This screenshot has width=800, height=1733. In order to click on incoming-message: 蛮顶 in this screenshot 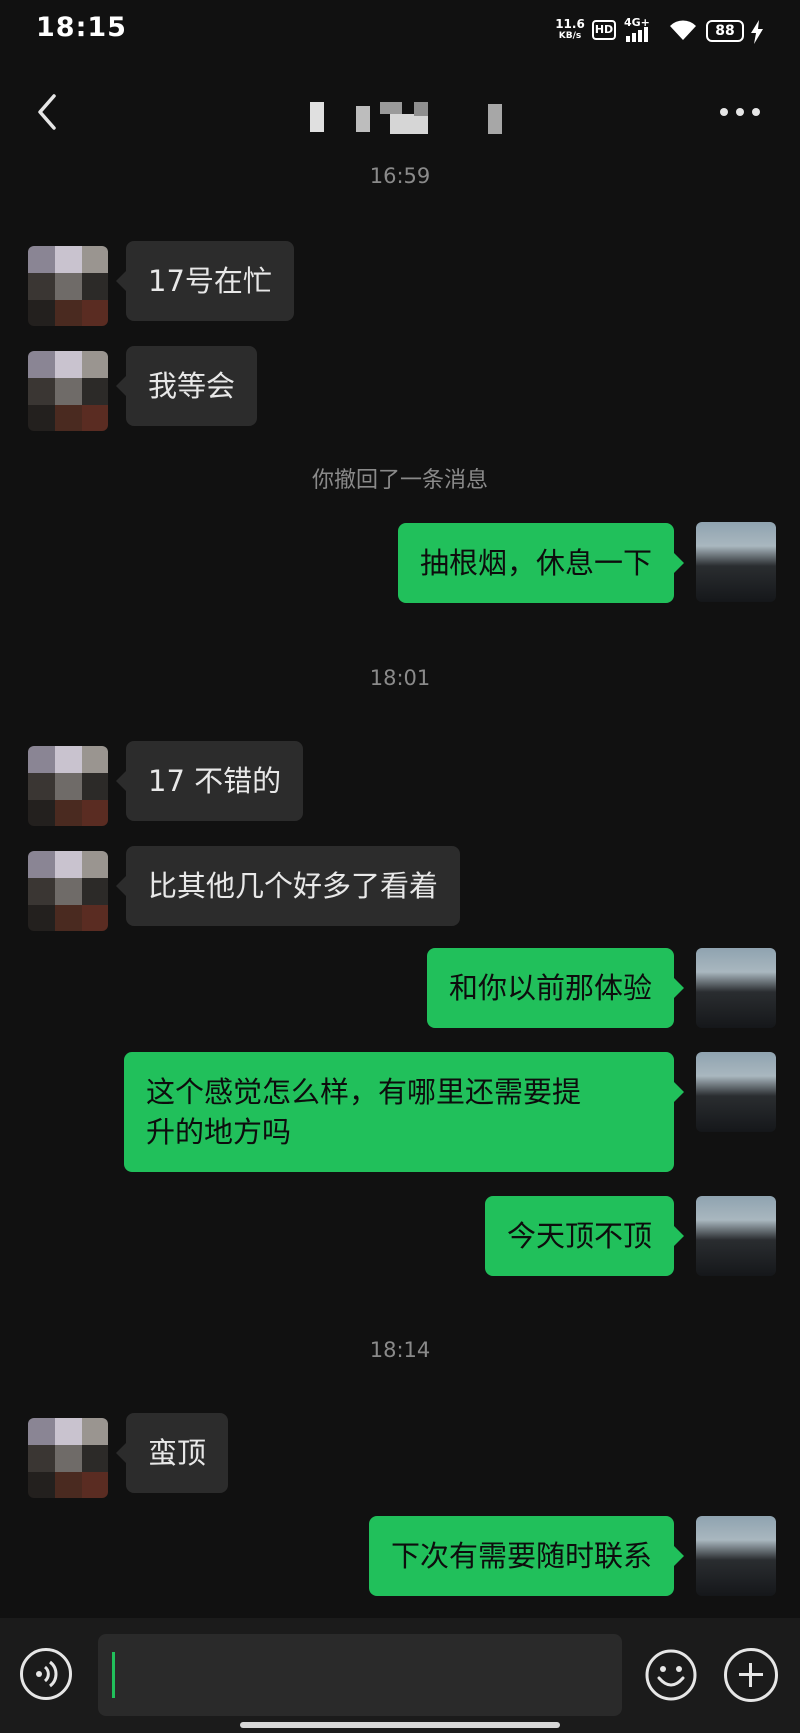, I will do `click(172, 1453)`.